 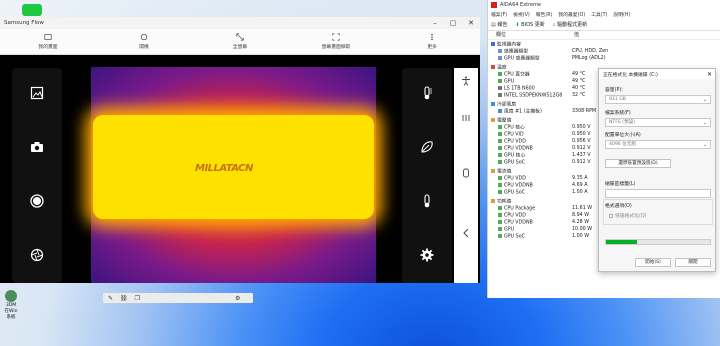 I want to click on menu-report: 報告(R), so click(x=544, y=14).